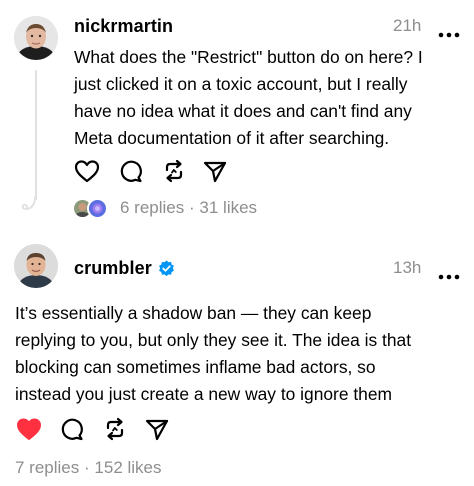 The width and height of the screenshot is (474, 486). I want to click on likes-count: 31 likes, so click(228, 207).